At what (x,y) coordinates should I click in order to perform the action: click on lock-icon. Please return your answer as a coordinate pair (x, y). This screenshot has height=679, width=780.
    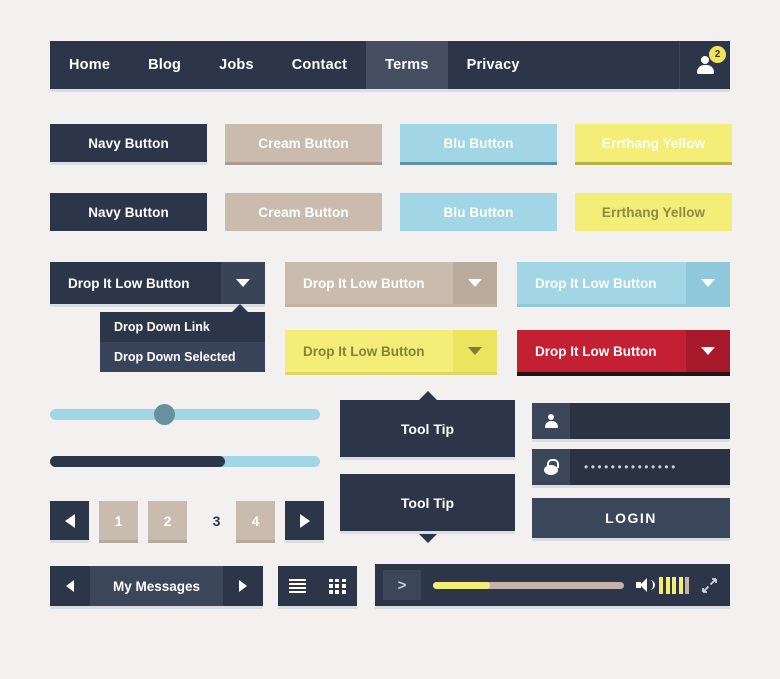
    Looking at the image, I should click on (551, 467).